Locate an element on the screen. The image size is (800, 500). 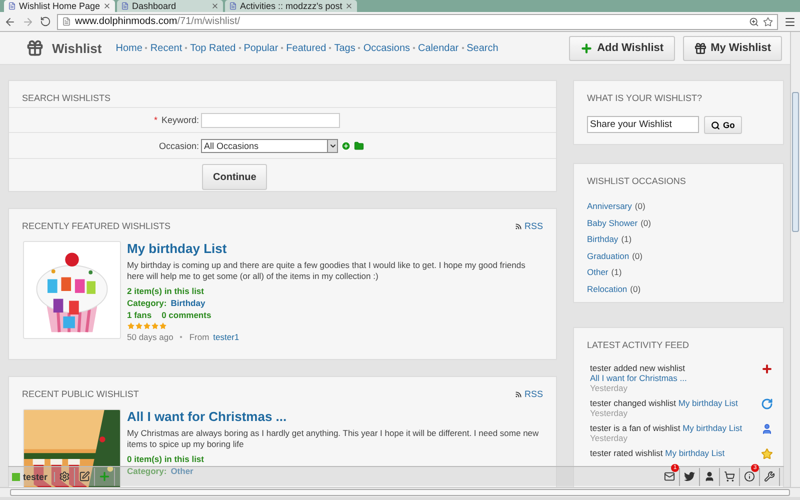
star-icon is located at coordinates (767, 454).